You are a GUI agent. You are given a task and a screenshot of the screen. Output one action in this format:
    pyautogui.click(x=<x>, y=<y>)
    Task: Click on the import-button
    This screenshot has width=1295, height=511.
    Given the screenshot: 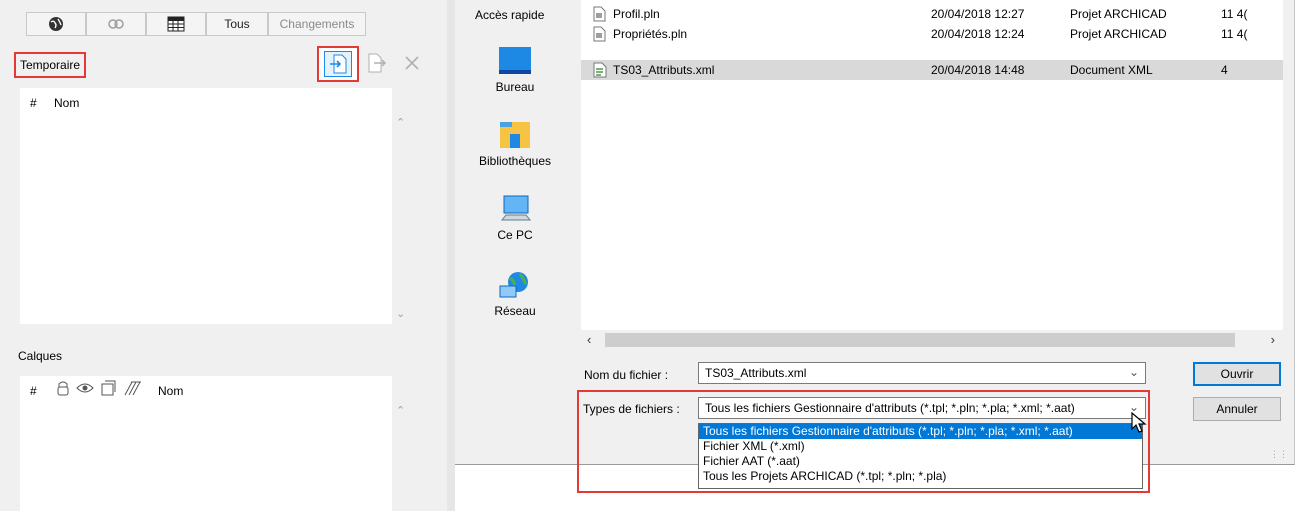 What is the action you would take?
    pyautogui.click(x=338, y=64)
    